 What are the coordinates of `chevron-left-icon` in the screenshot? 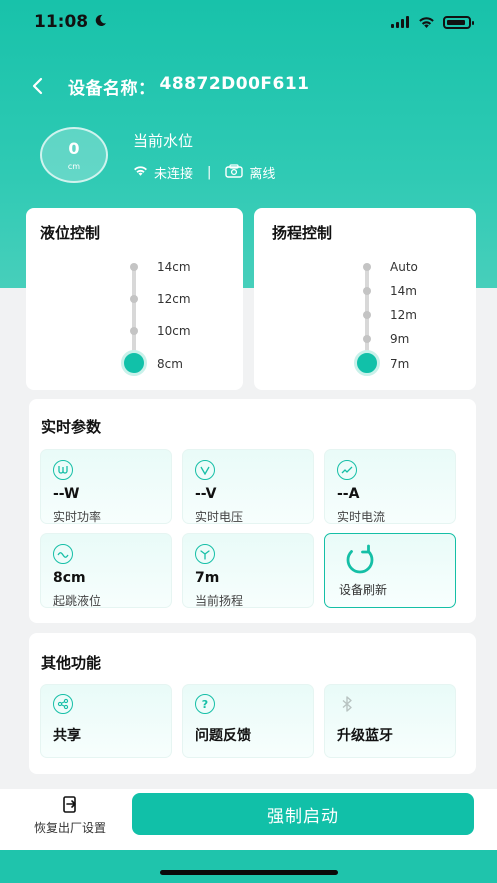 It's located at (37, 86).